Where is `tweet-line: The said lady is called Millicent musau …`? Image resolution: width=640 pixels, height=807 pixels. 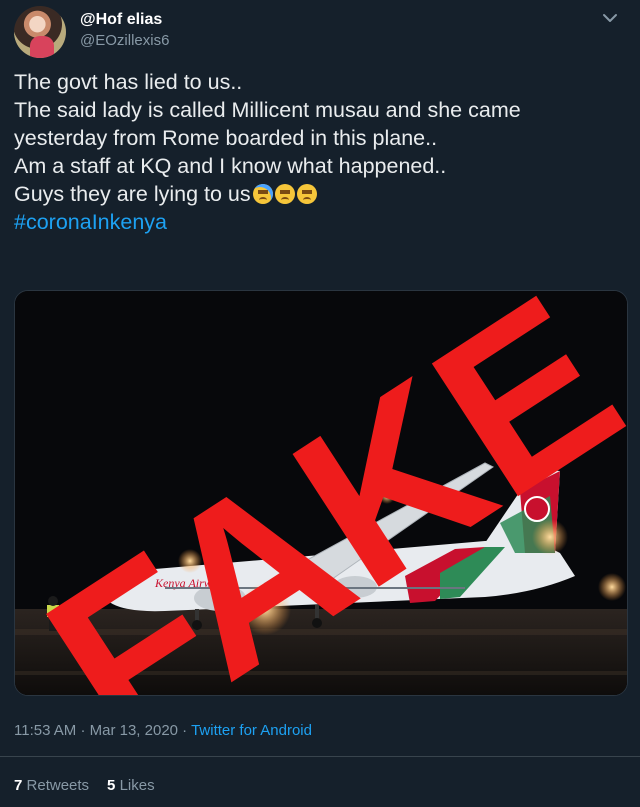
tweet-line: The said lady is called Millicent musau … is located at coordinates (267, 110).